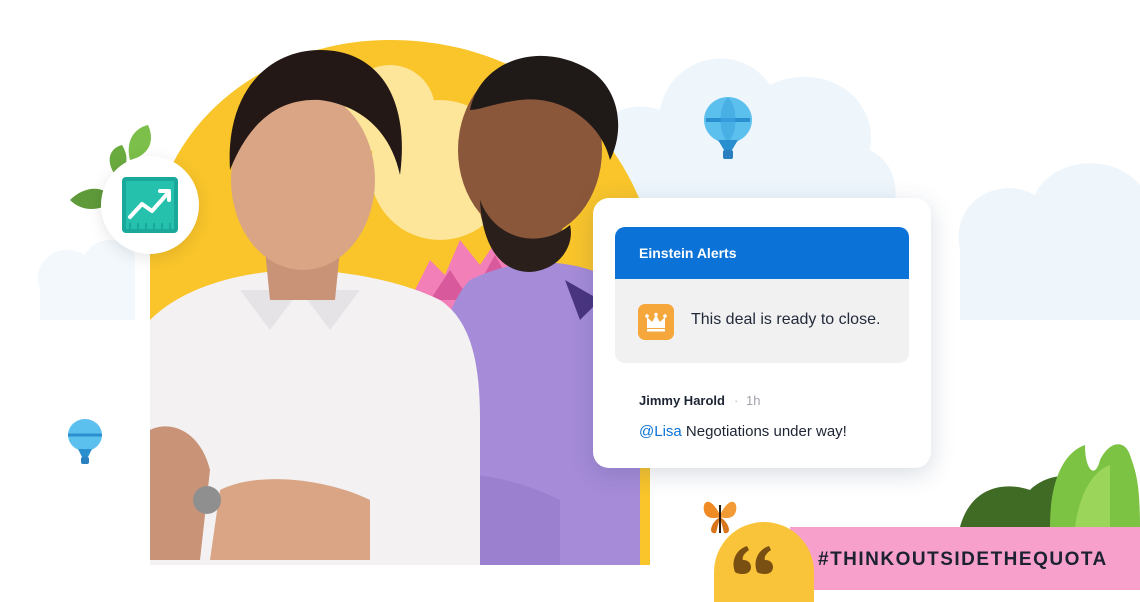 The image size is (1140, 602). I want to click on mention-link: @Lisa, so click(660, 431).